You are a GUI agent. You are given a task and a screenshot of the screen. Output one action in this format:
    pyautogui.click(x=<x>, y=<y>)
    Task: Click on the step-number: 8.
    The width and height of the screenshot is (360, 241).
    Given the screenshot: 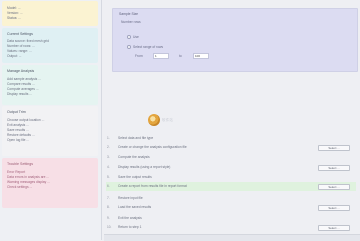 What is the action you would take?
    pyautogui.click(x=108, y=207)
    